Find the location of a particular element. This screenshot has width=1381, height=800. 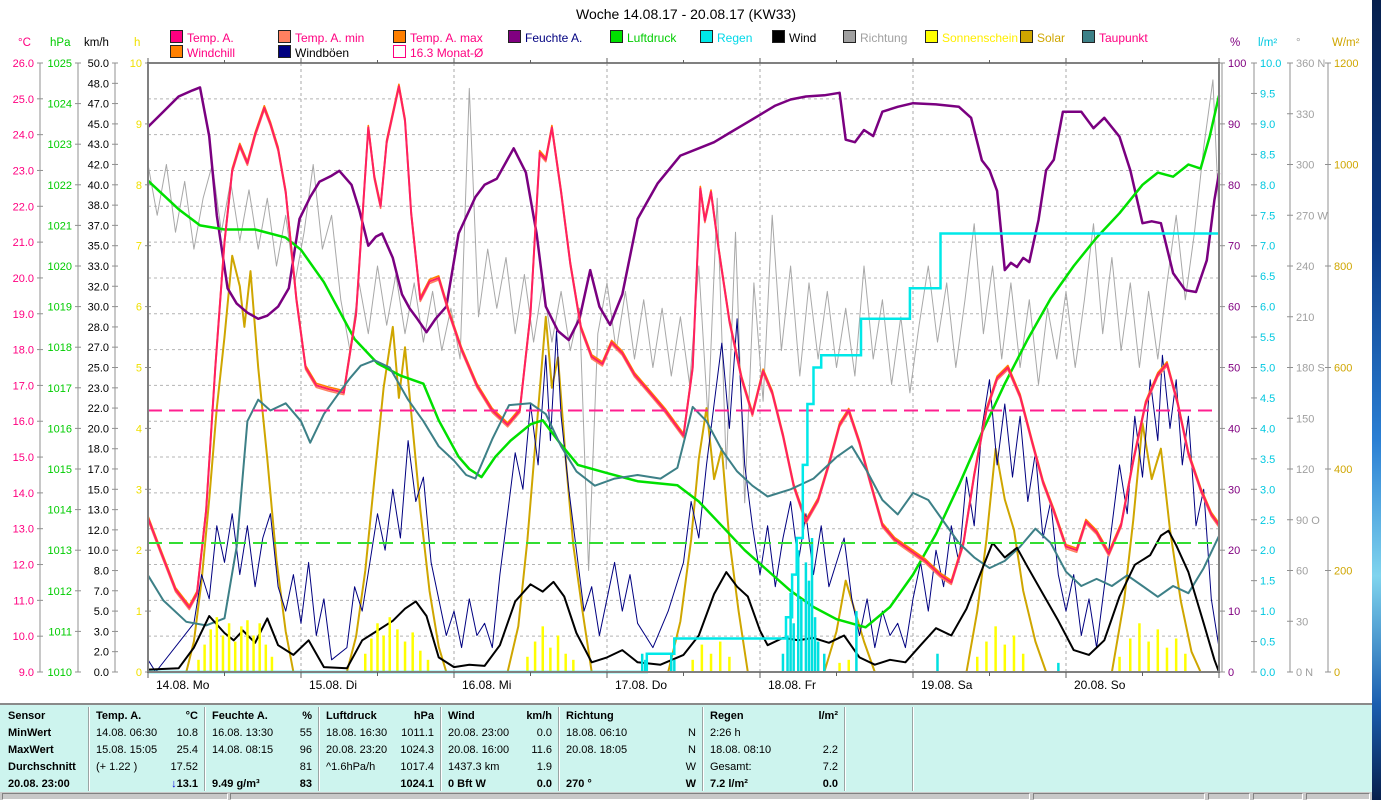

table-cell: 9.49 g/m³ 83 is located at coordinates (262, 784).